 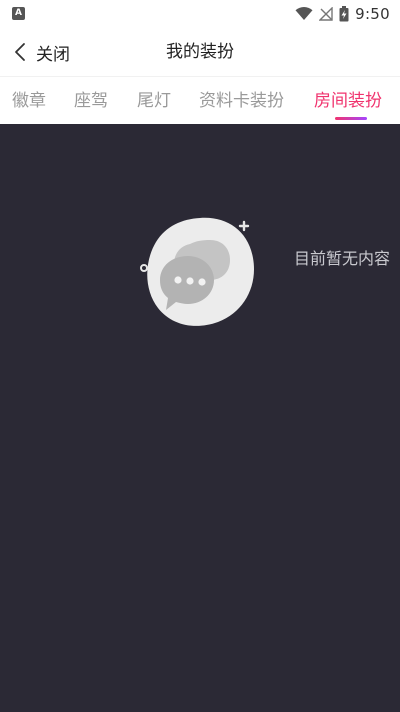 What do you see at coordinates (200, 14) in the screenshot?
I see `status-bar: A 9:50` at bounding box center [200, 14].